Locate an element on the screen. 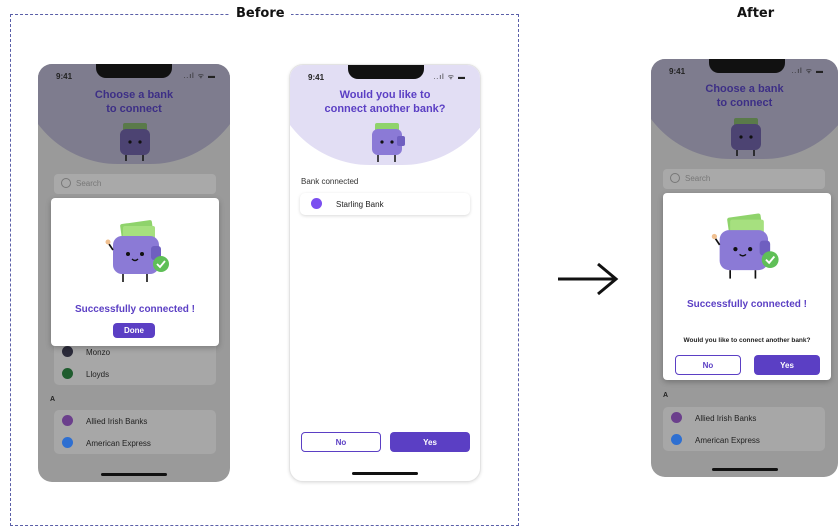  done-button: Done is located at coordinates (134, 330).